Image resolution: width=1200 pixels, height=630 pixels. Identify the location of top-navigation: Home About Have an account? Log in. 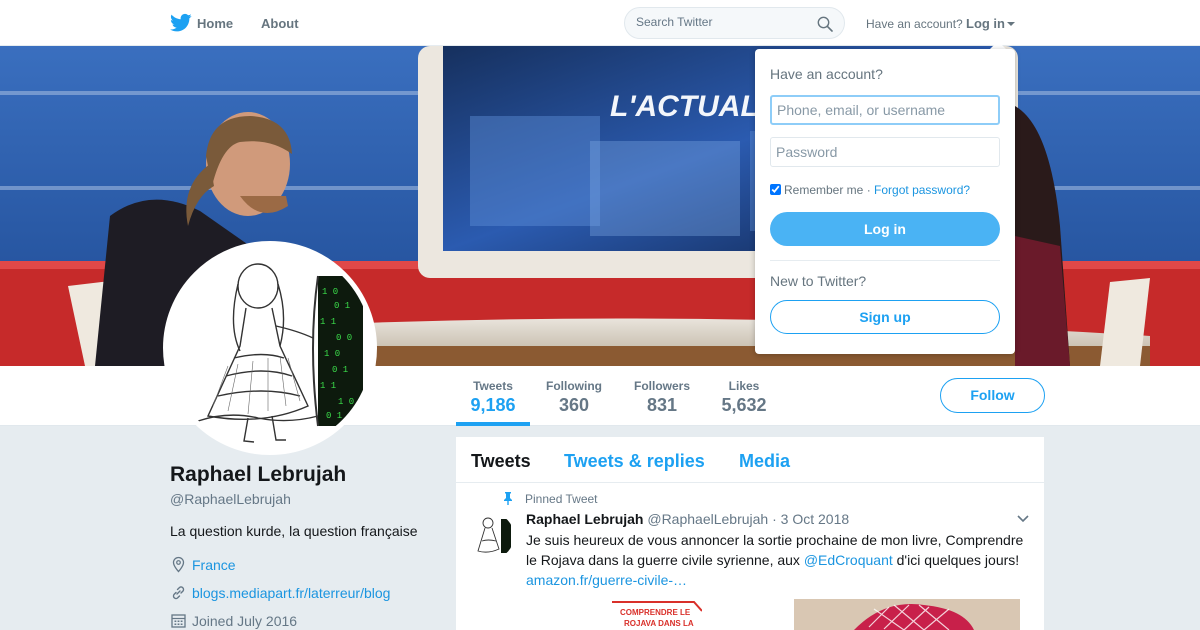
(600, 23).